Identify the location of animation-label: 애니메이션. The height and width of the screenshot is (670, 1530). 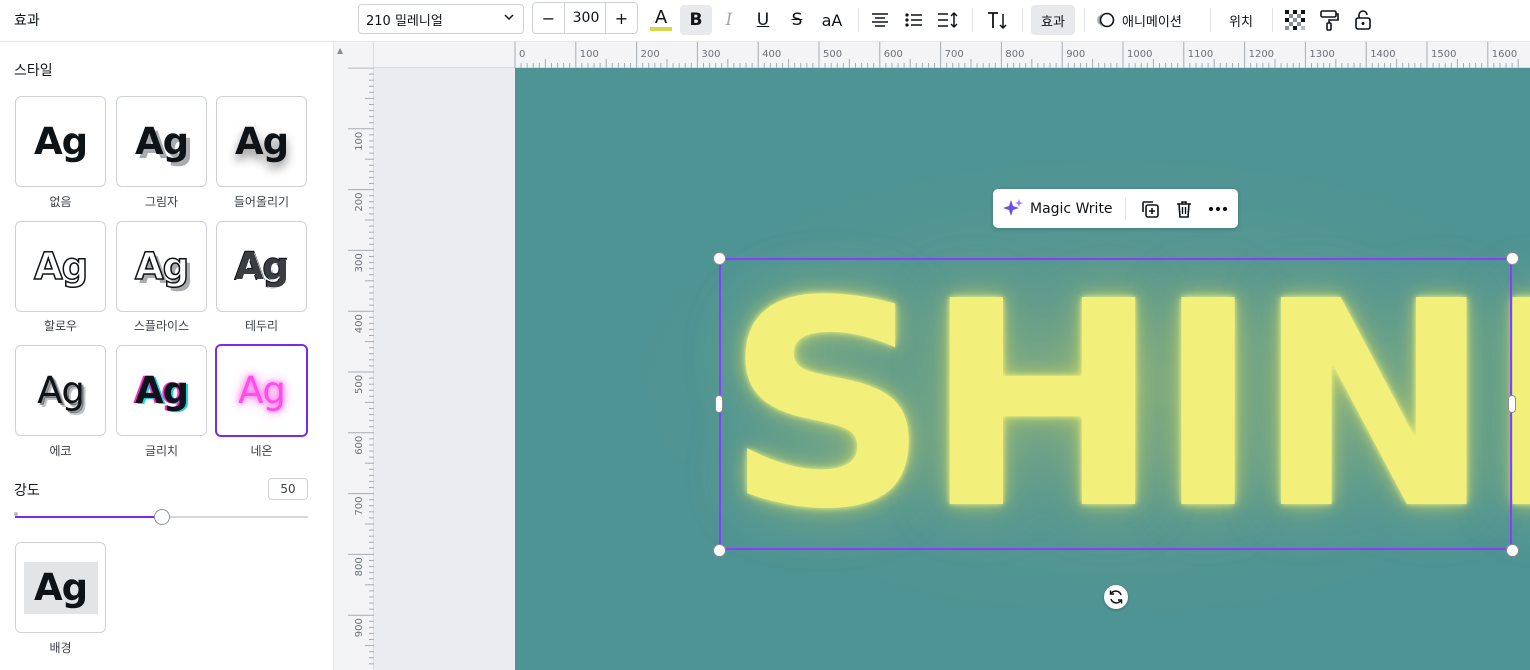
(1152, 22).